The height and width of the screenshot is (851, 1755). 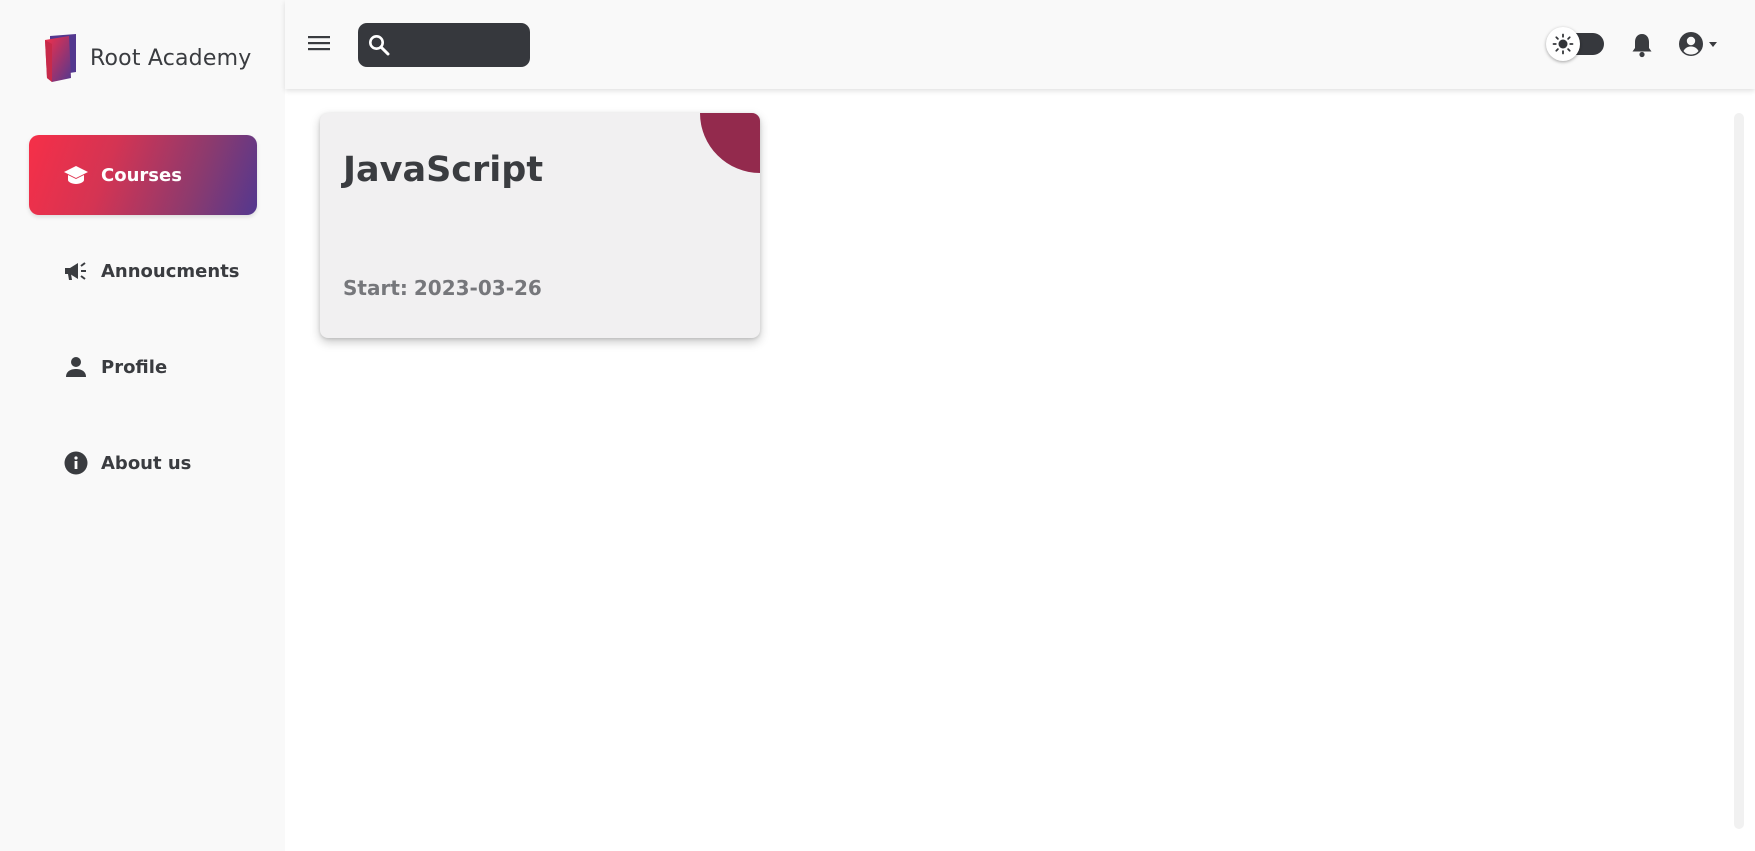 What do you see at coordinates (171, 58) in the screenshot?
I see `app-title: Root Academy` at bounding box center [171, 58].